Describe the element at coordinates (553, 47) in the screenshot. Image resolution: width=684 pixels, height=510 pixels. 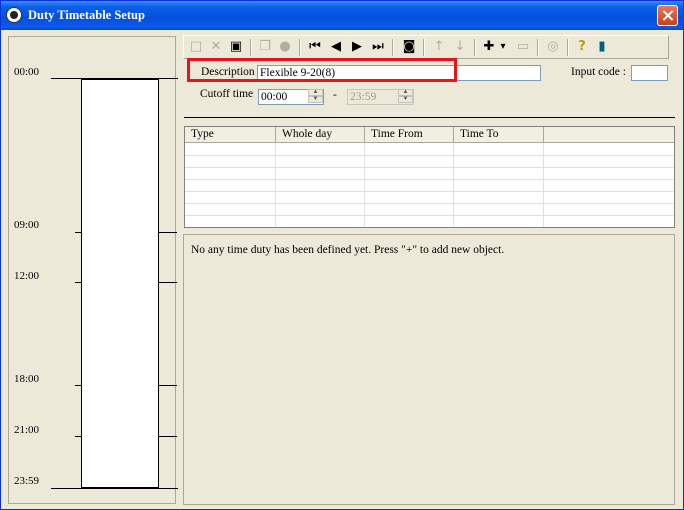
I see `refresh-icon: ◎` at that location.